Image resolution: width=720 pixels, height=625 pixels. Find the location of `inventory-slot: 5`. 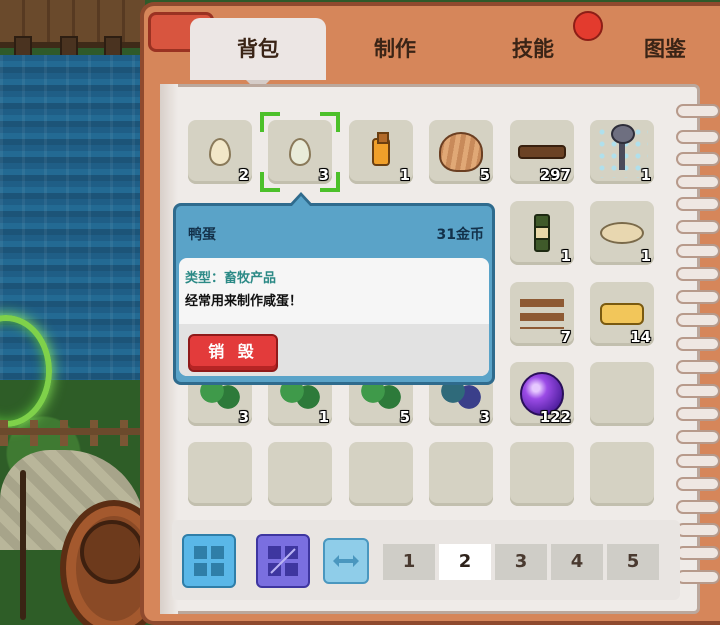

inventory-slot: 5 is located at coordinates (461, 152).